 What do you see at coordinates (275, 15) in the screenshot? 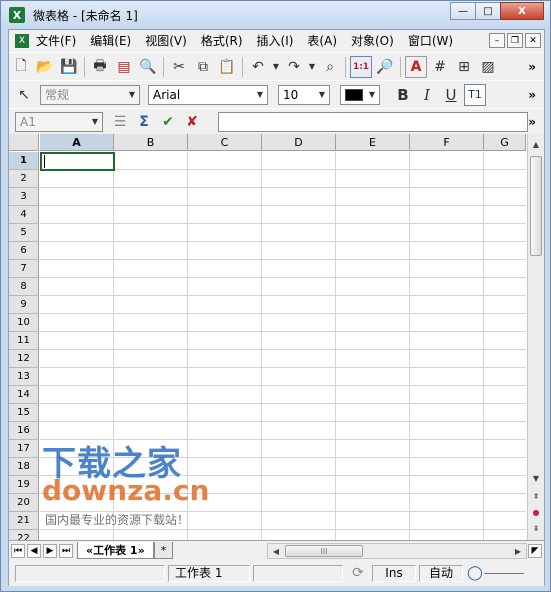
I see `title-bar: X 微表格 - [未命名 1] — □ X` at bounding box center [275, 15].